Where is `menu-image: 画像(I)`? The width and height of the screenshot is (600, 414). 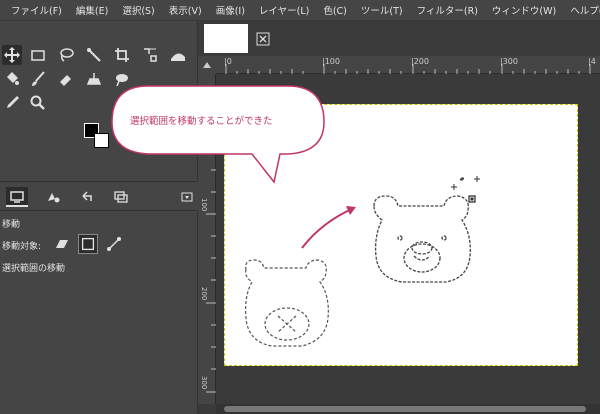 menu-image: 画像(I) is located at coordinates (230, 10).